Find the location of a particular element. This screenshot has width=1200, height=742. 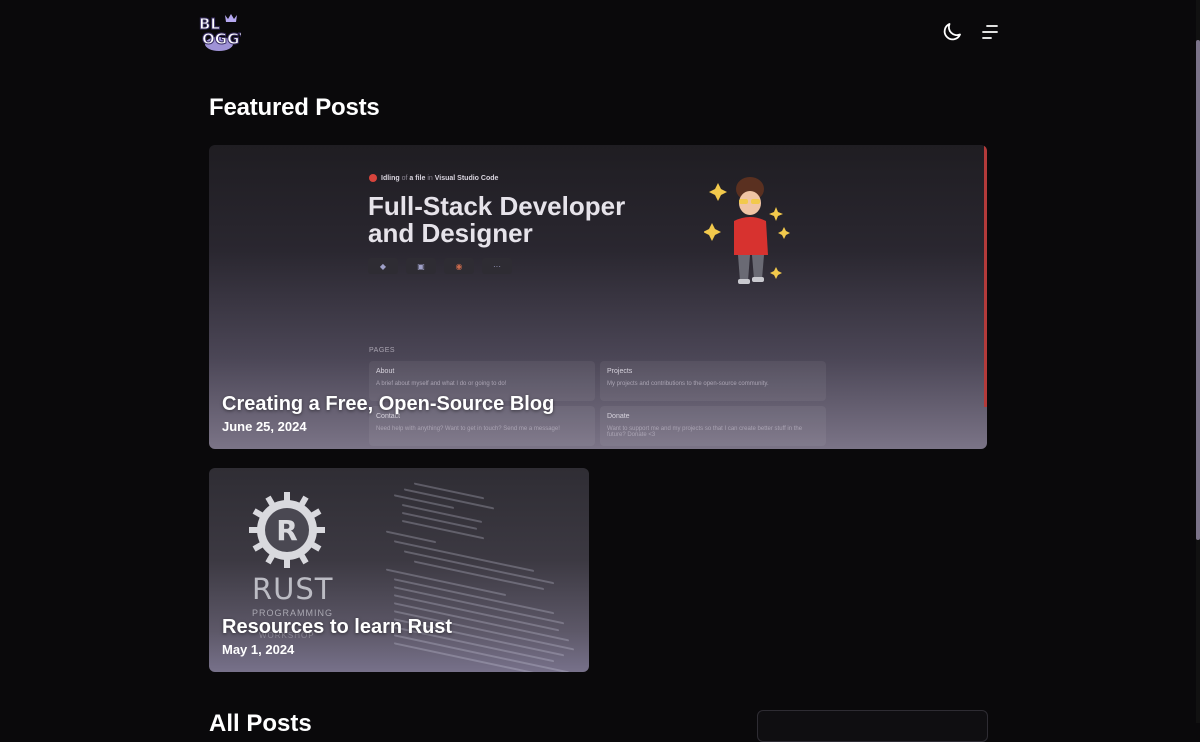

rust-gear-icon: R is located at coordinates (287, 530).